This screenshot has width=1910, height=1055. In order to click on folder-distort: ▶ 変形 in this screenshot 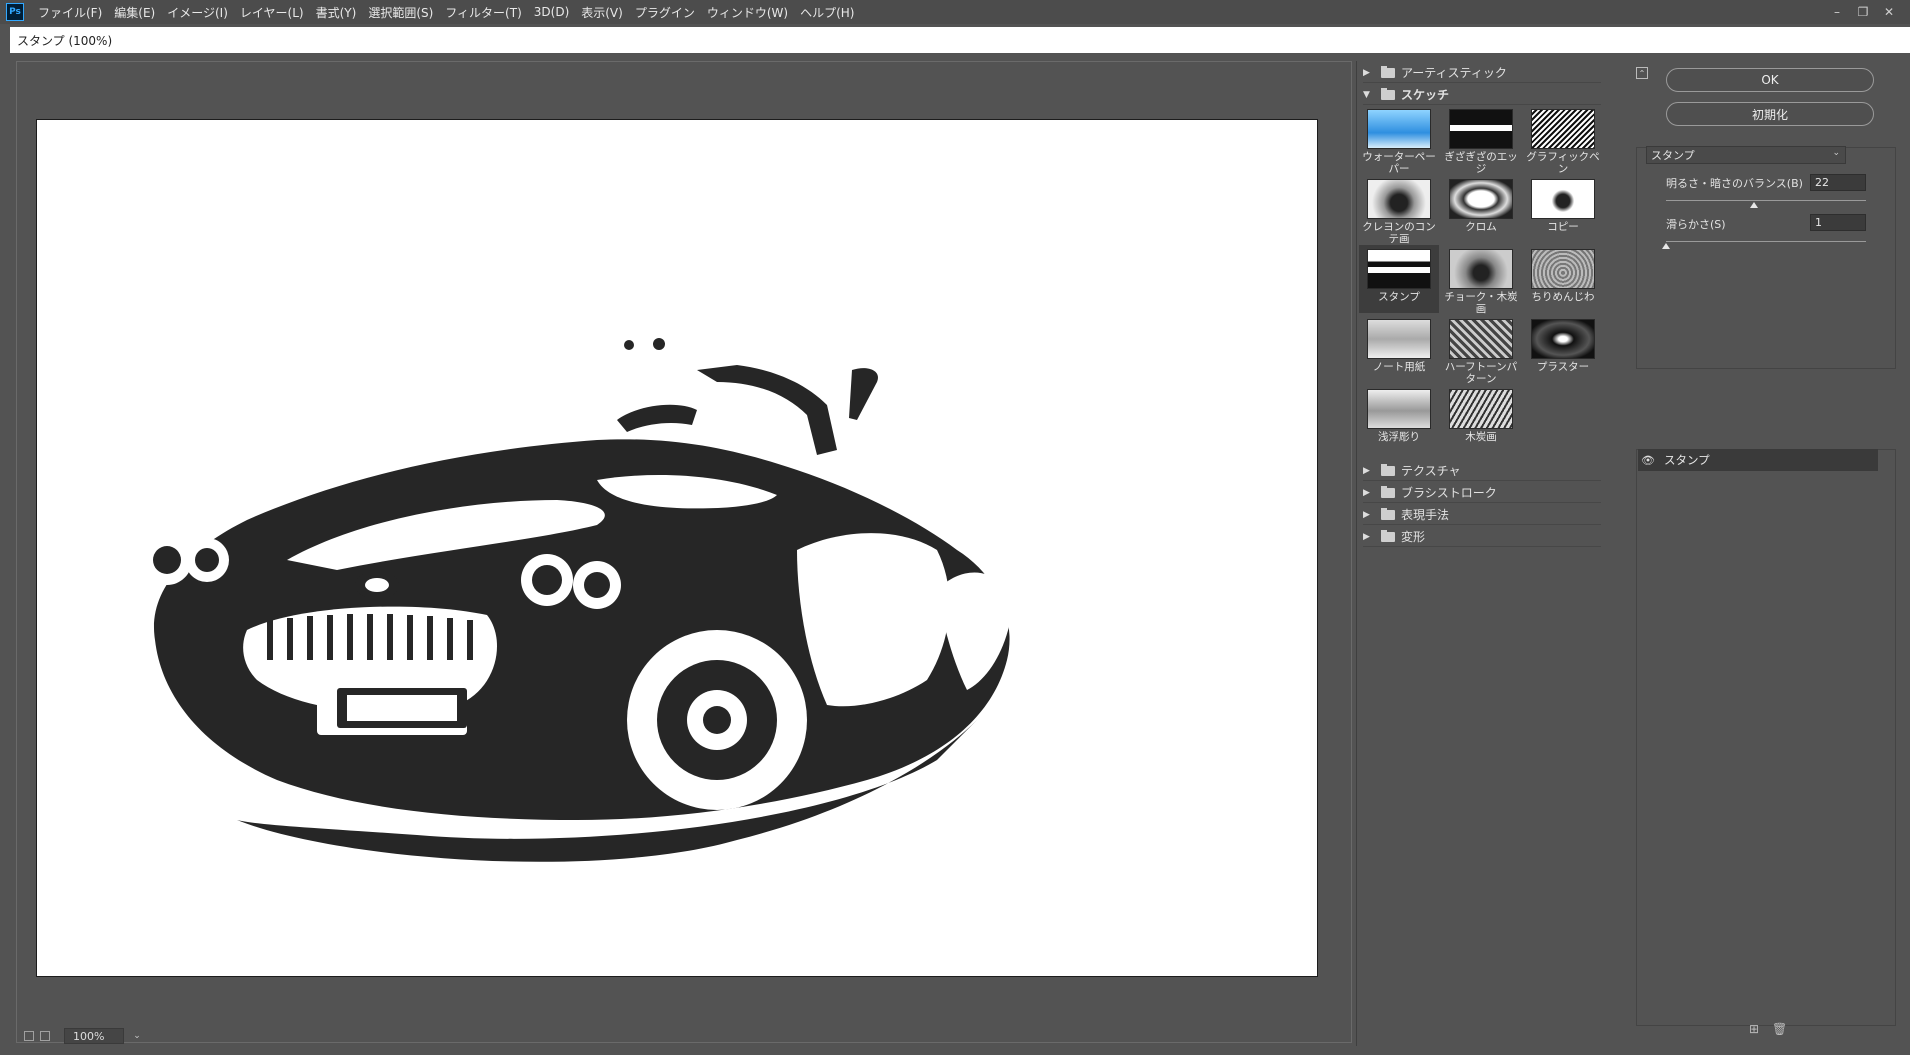, I will do `click(1482, 537)`.